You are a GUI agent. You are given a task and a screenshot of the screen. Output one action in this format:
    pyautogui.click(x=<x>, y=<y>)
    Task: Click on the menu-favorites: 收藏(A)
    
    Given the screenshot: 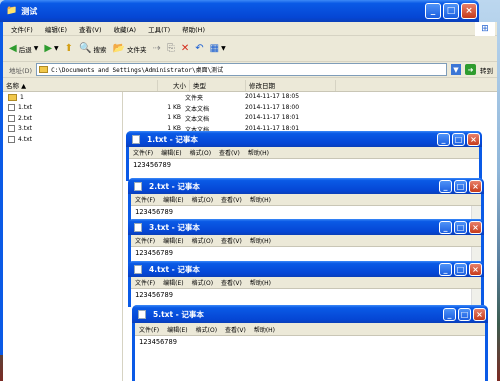 What is the action you would take?
    pyautogui.click(x=125, y=29)
    